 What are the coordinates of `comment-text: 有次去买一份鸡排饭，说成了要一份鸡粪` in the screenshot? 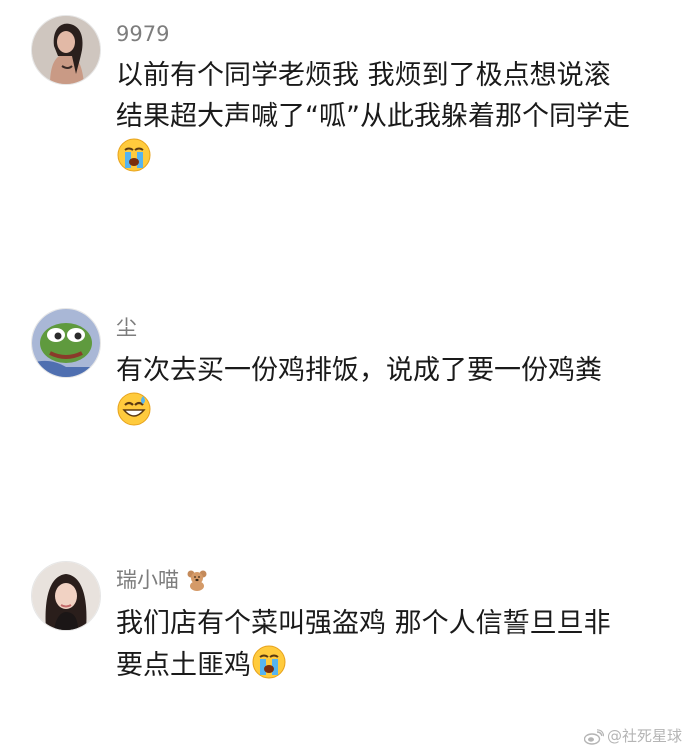 It's located at (396, 391).